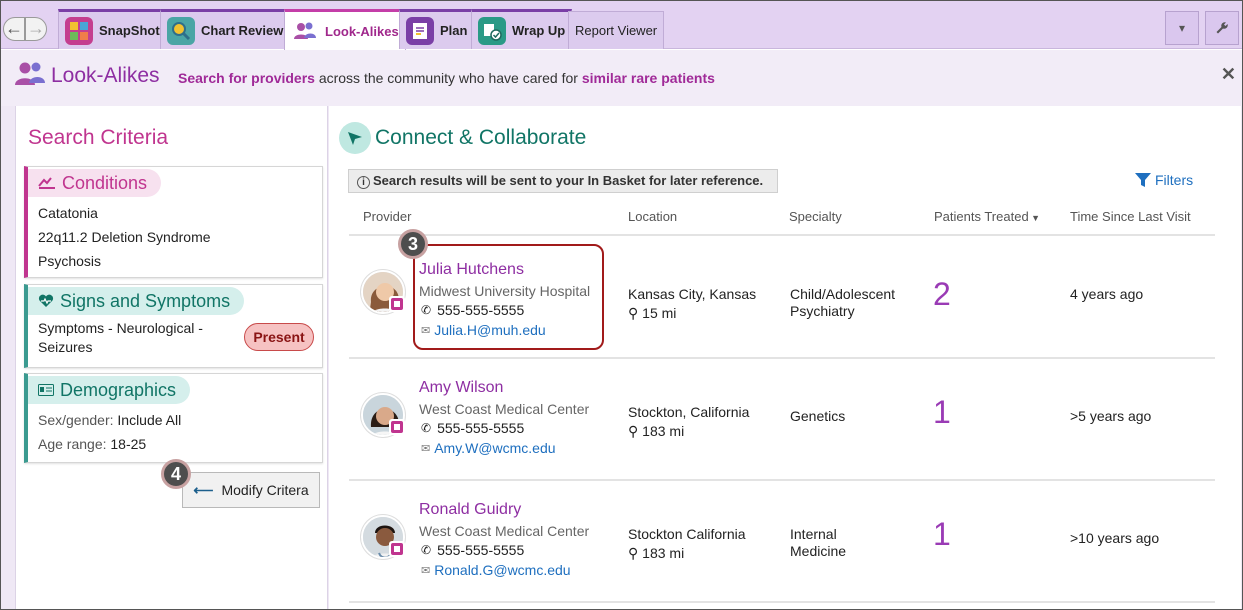 This screenshot has height=610, width=1243. I want to click on tab-wrap-up: Wrap Up, so click(522, 29).